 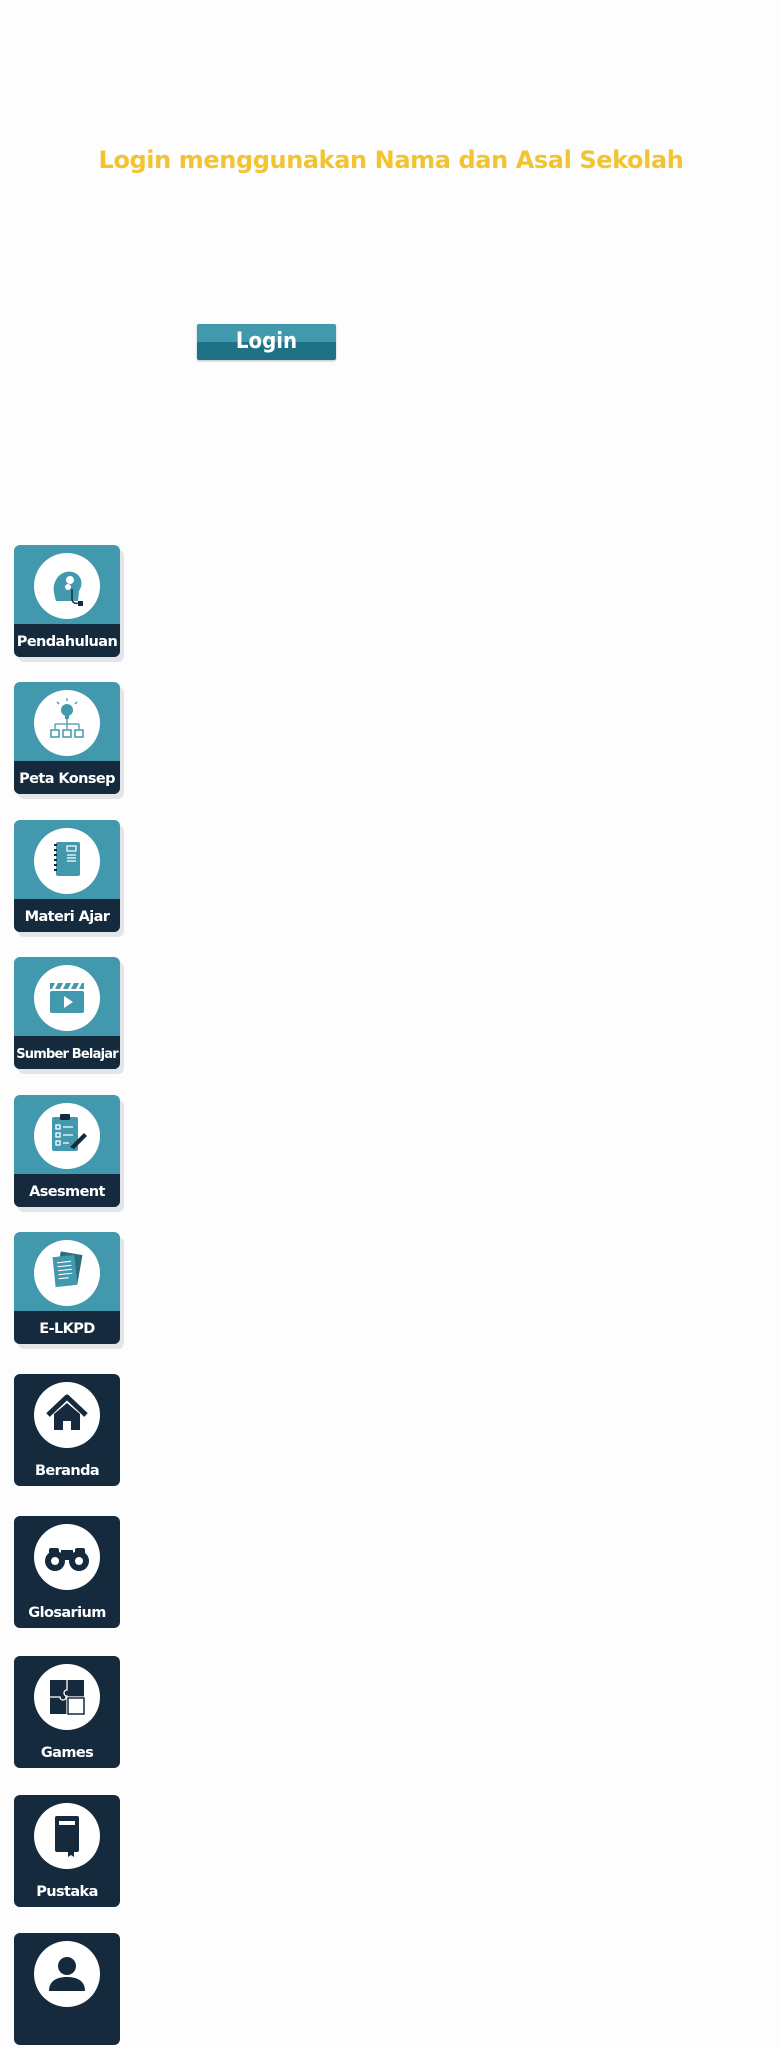 I want to click on documents-icon, so click(x=67, y=1273).